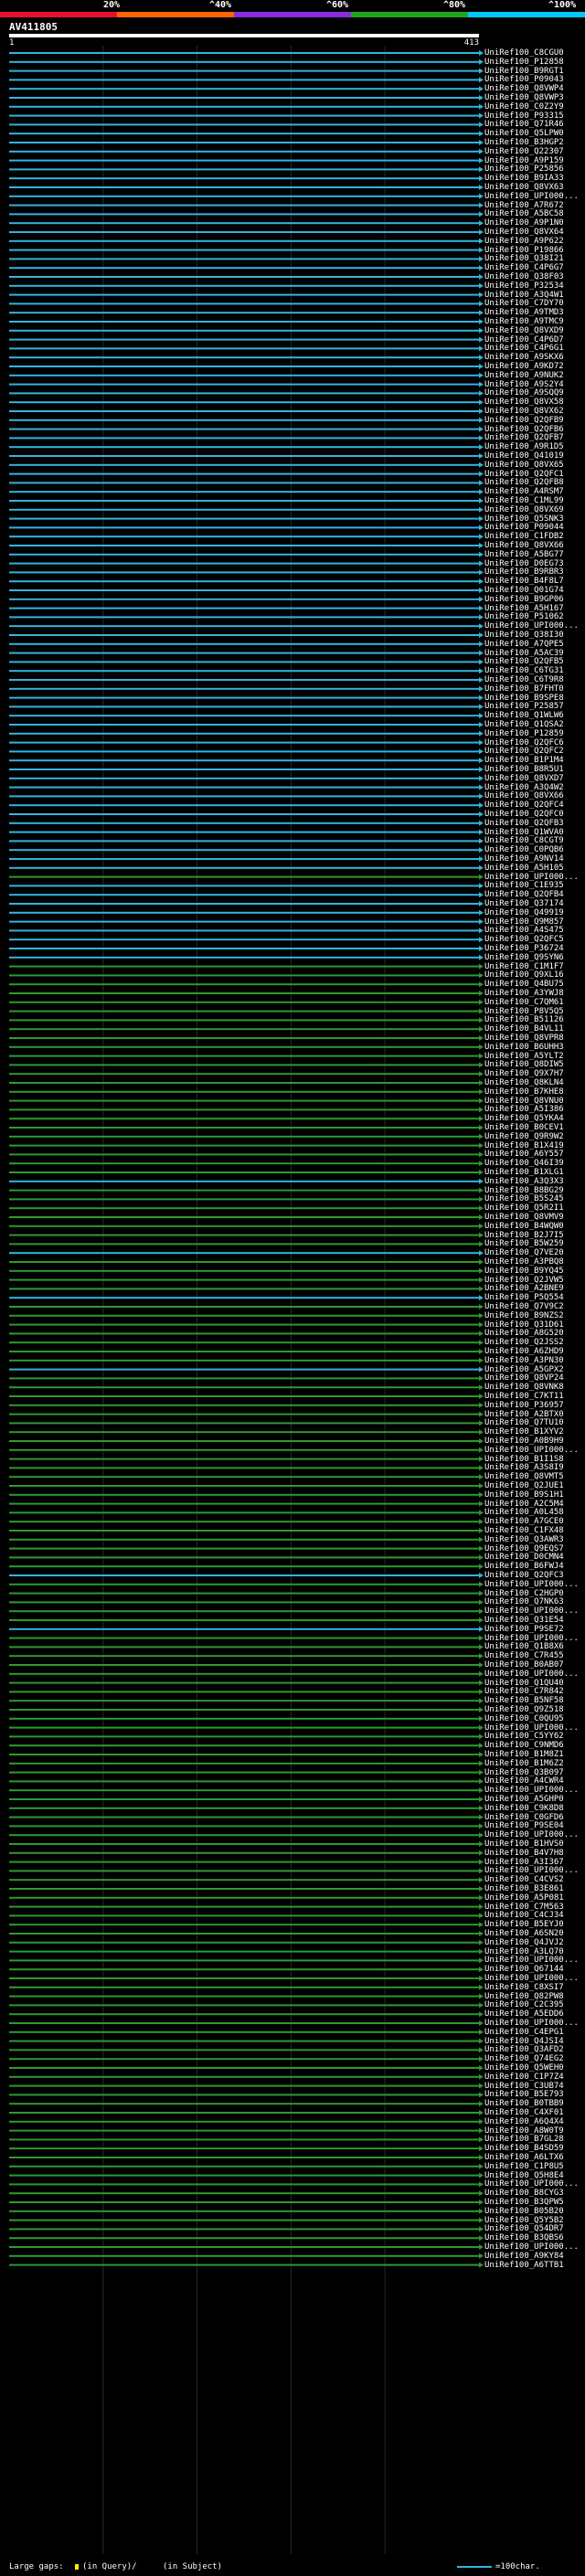 The width and height of the screenshot is (585, 2576). I want to click on hit-label-link: UniRef100_A5BC58, so click(534, 213).